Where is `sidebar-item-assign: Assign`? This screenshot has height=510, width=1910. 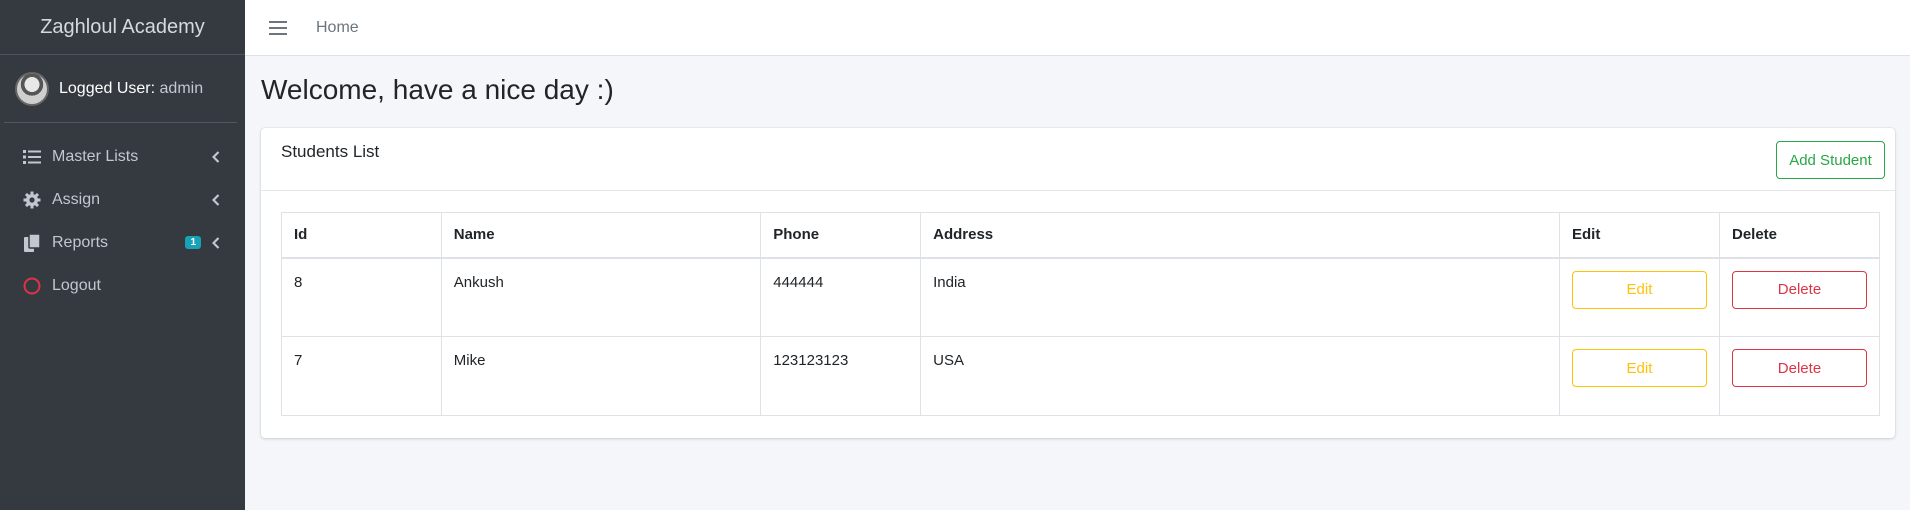 sidebar-item-assign: Assign is located at coordinates (122, 199).